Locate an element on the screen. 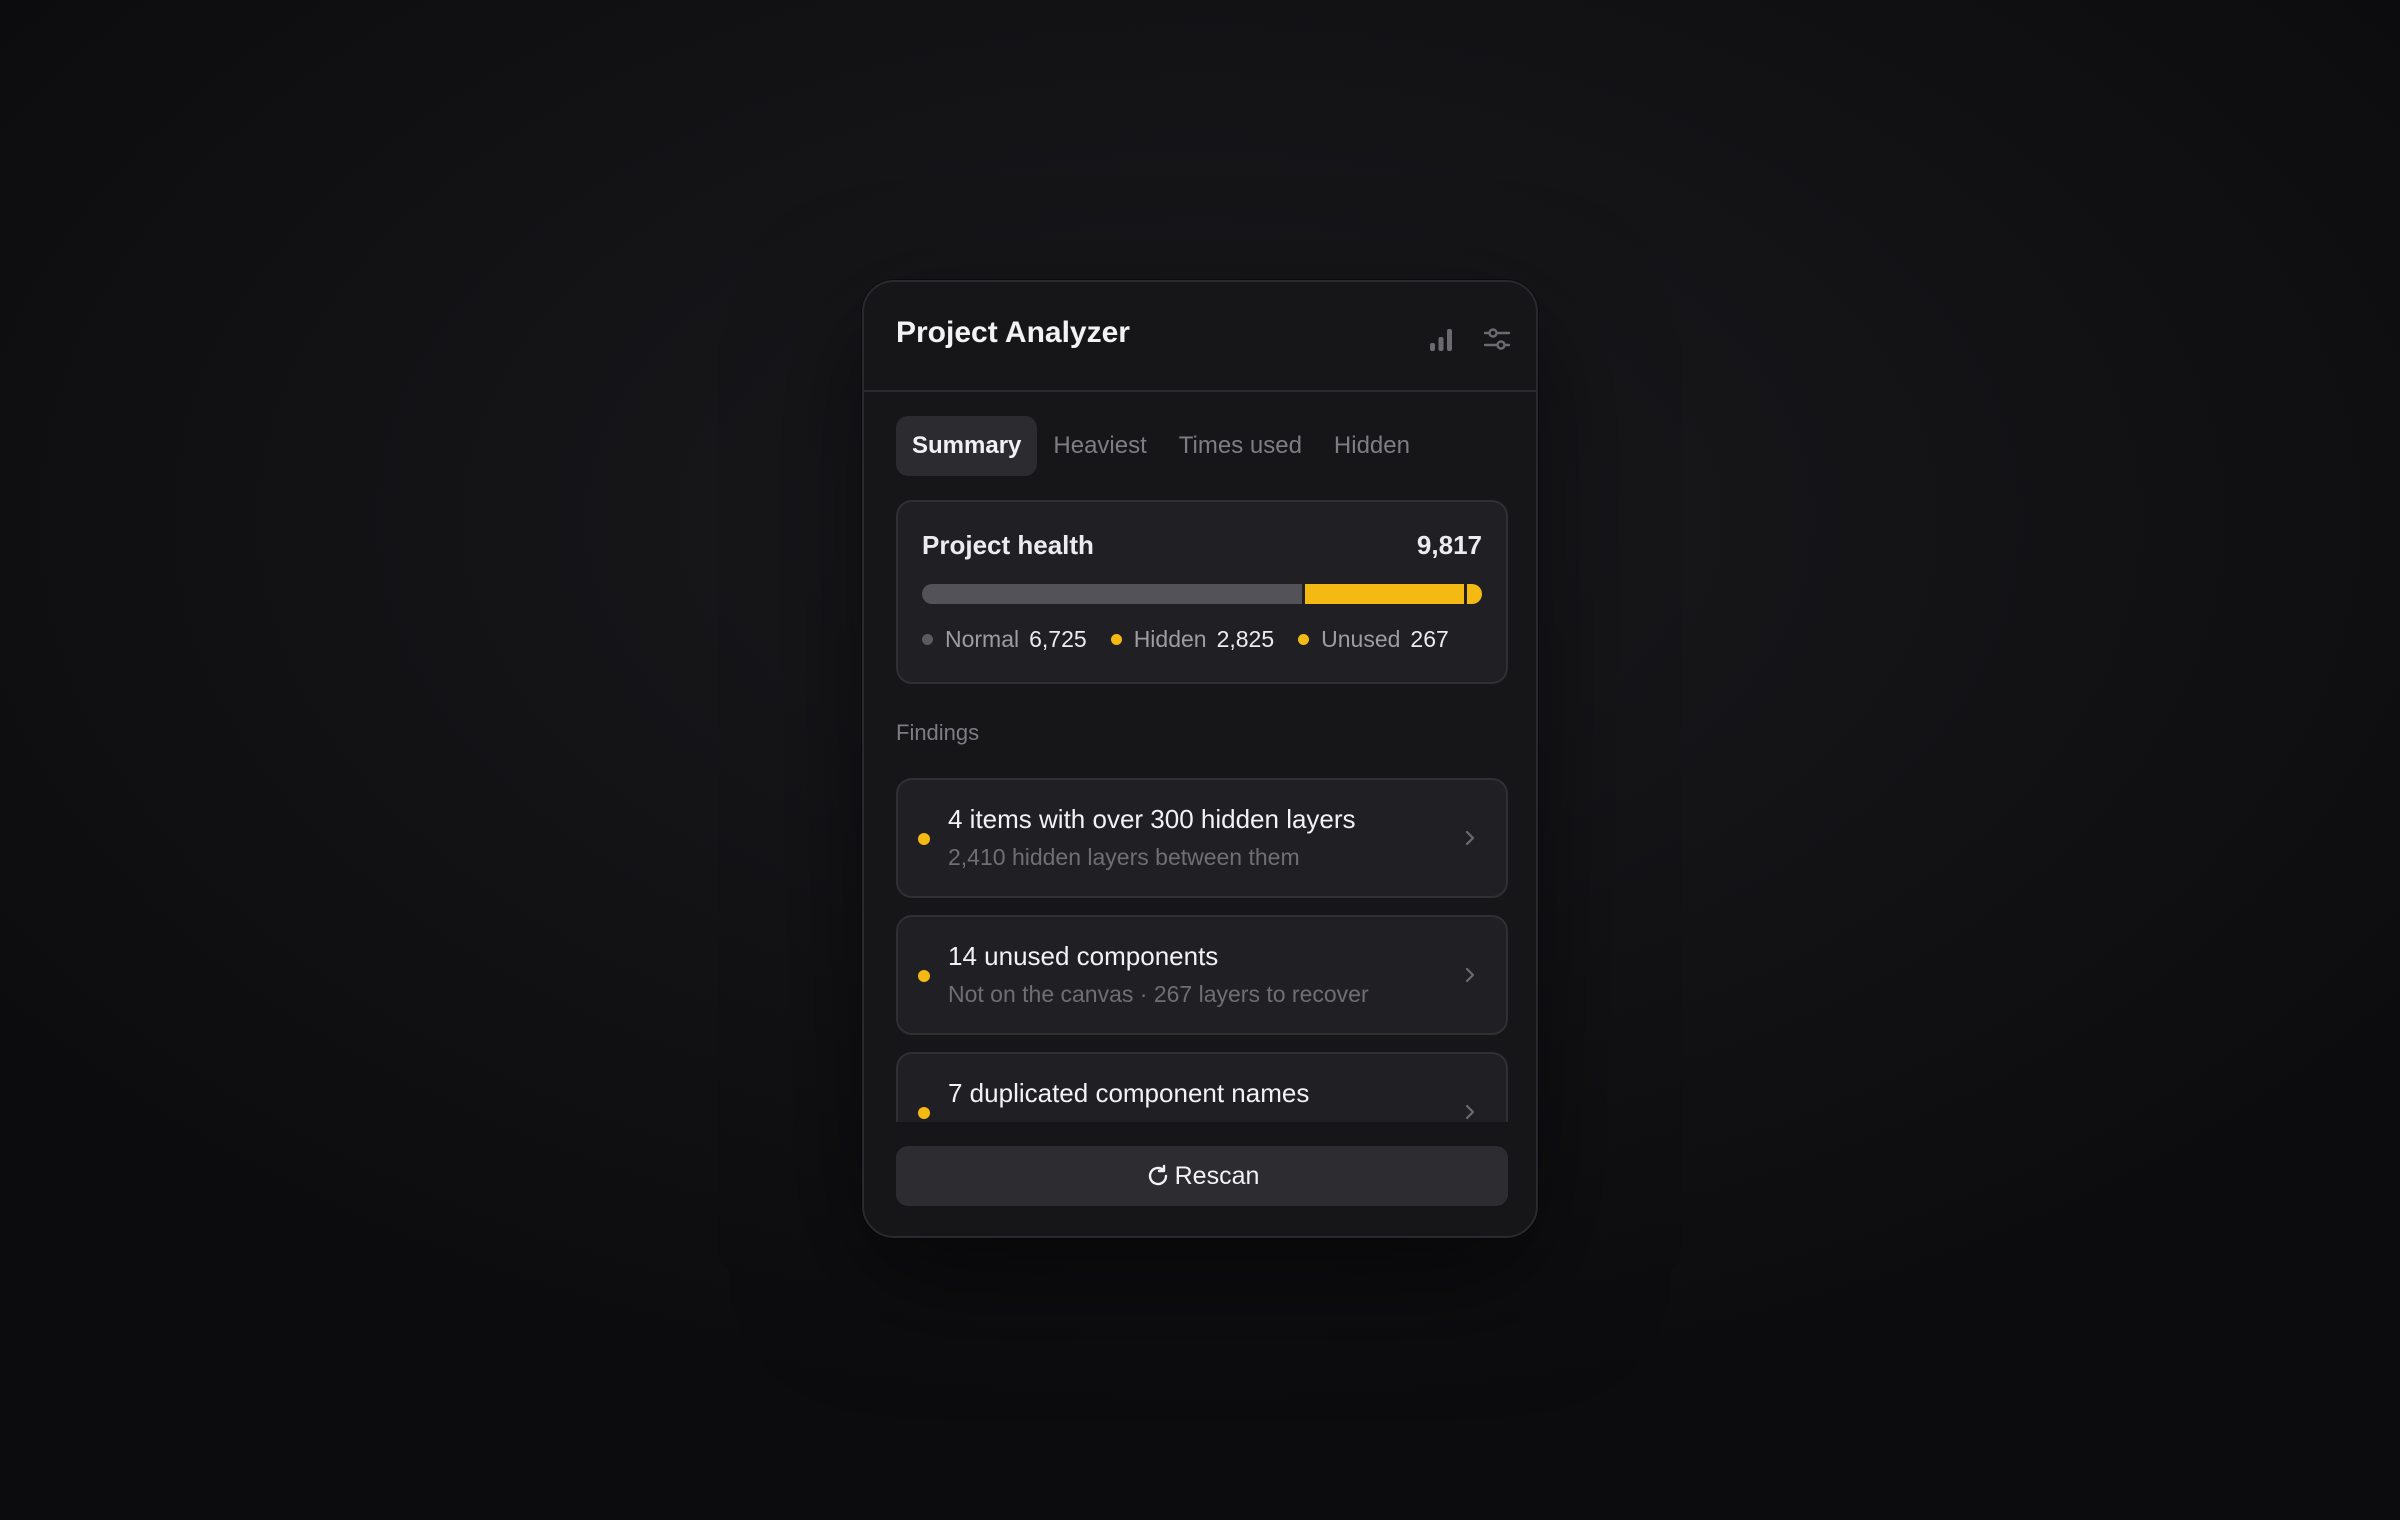 Image resolution: width=2400 pixels, height=1520 pixels. legend-value: 6,725 is located at coordinates (1058, 639).